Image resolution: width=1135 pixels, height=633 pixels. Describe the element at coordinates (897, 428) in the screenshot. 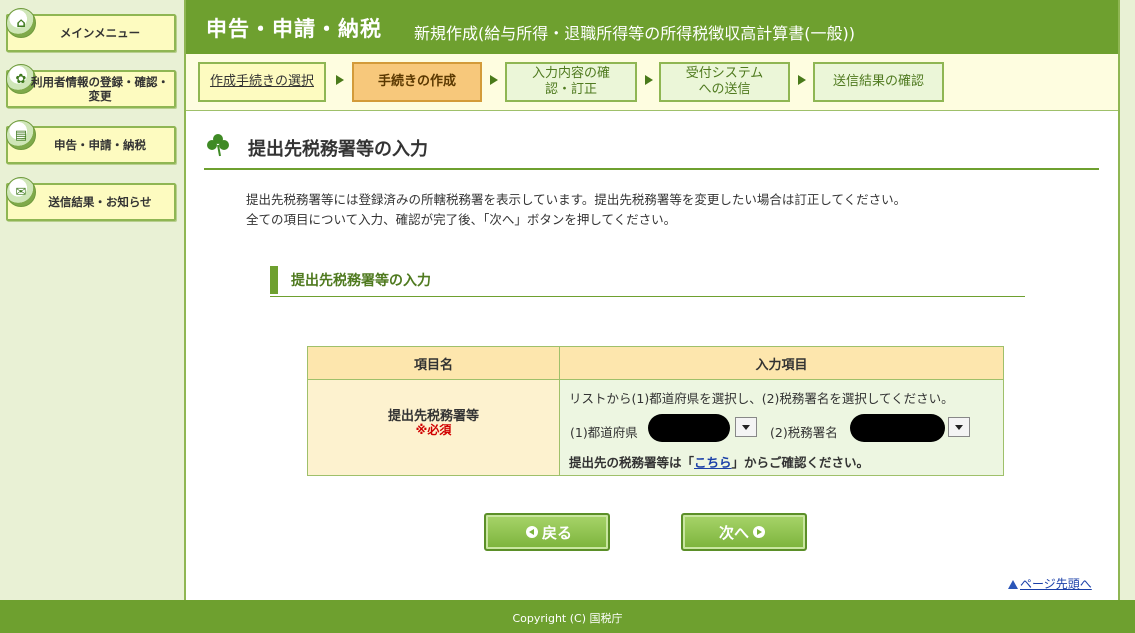

I see `tax-office-select` at that location.